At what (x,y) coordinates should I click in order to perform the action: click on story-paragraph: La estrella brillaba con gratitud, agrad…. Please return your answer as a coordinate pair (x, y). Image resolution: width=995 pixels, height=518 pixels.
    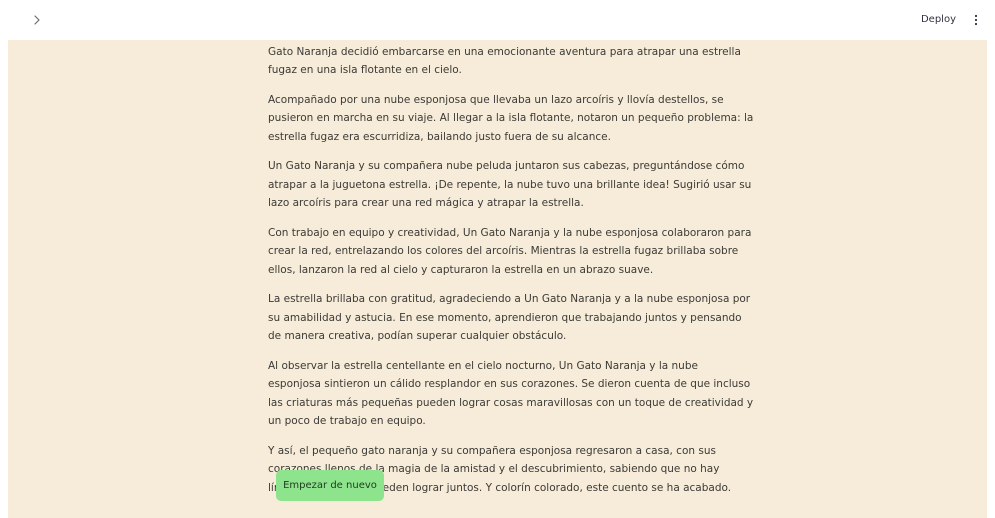
    Looking at the image, I should click on (509, 317).